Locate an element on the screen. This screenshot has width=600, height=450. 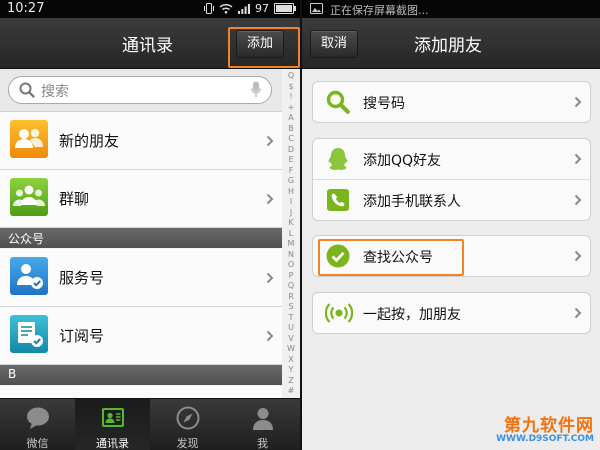
card-search-number: 搜号码 is located at coordinates (451, 102).